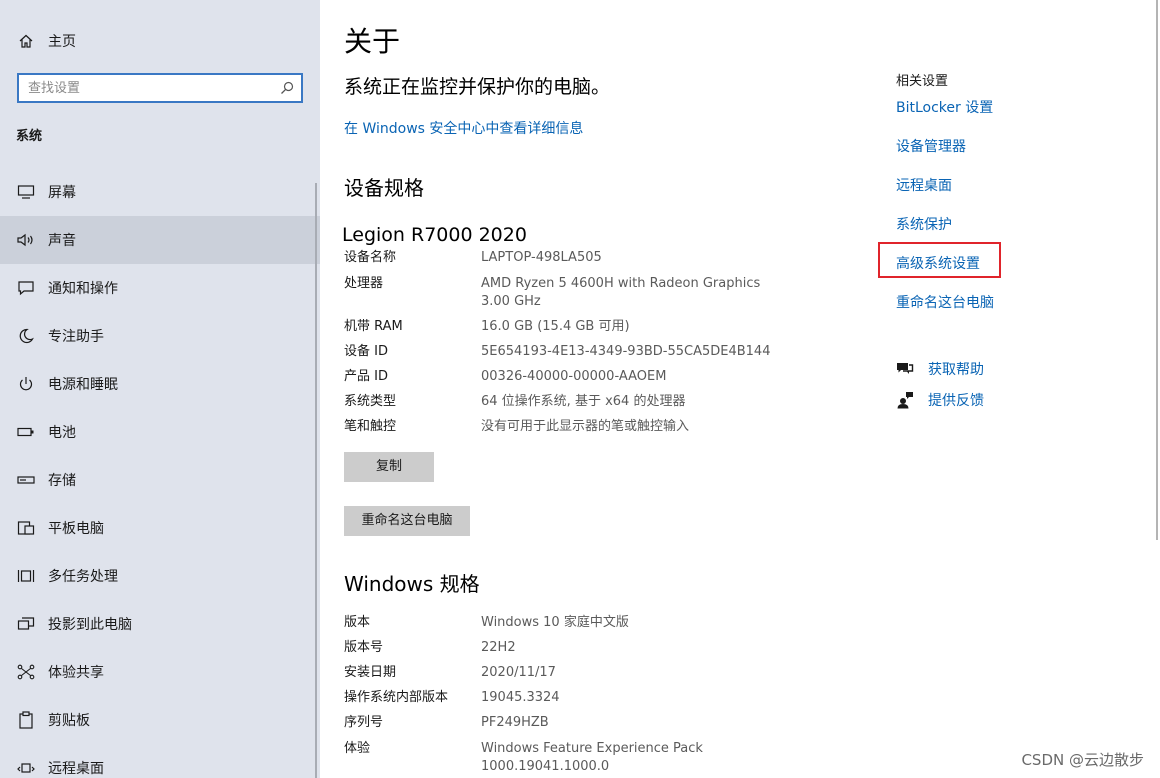 The width and height of the screenshot is (1160, 778). Describe the element at coordinates (26, 240) in the screenshot. I see `speaker-icon` at that location.